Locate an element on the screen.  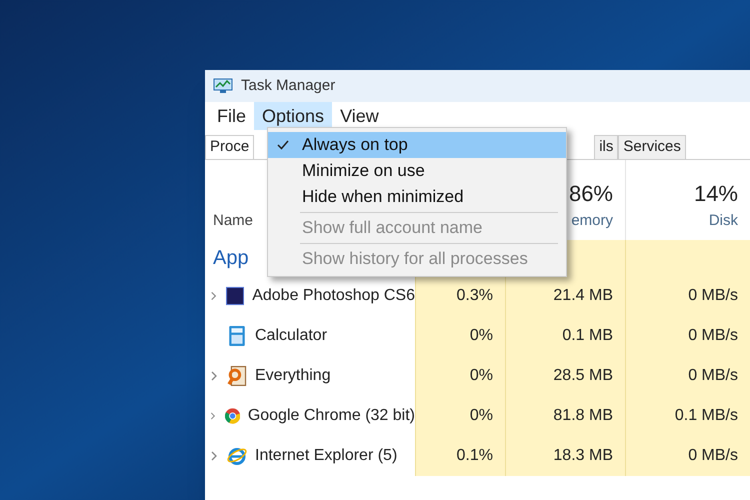
process-name: Everything is located at coordinates (293, 376).